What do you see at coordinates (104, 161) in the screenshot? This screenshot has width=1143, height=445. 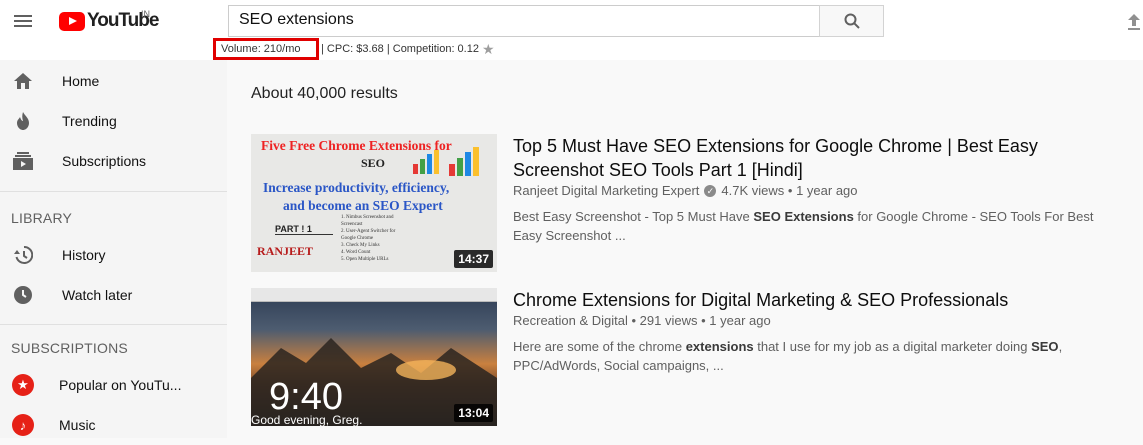 I see `sidebar-item-label: Subscriptions` at bounding box center [104, 161].